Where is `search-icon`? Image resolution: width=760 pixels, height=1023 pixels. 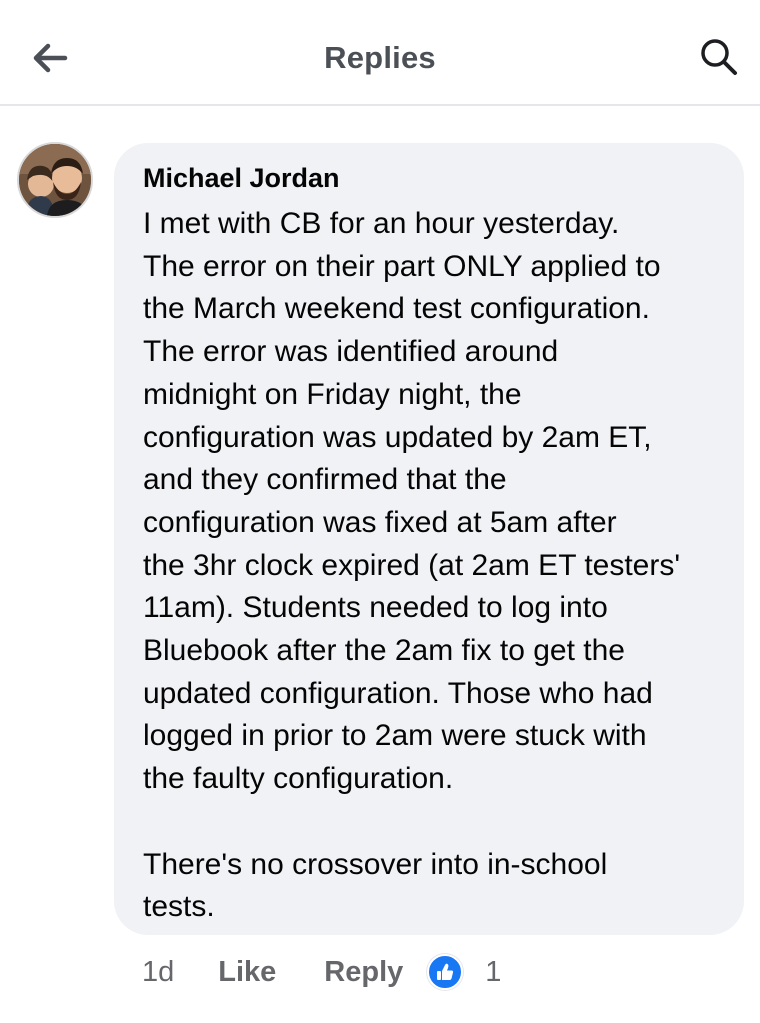
search-icon is located at coordinates (719, 57).